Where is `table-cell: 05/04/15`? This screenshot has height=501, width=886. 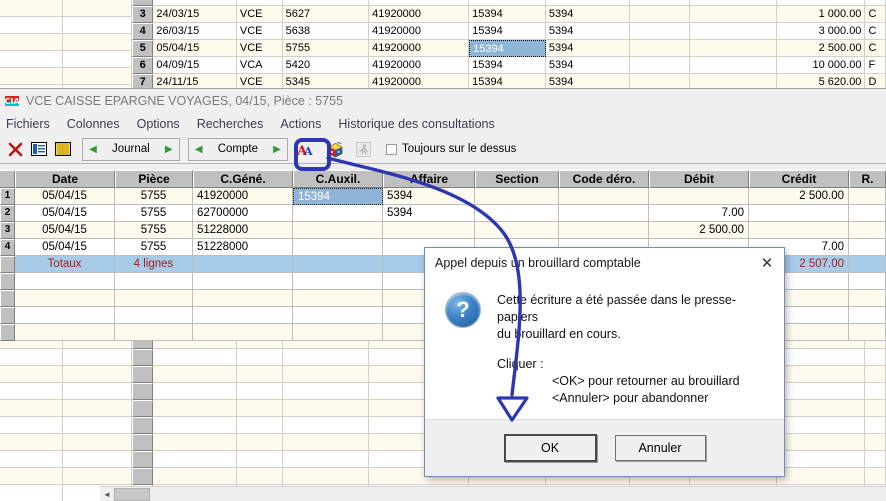 table-cell: 05/04/15 is located at coordinates (195, 48).